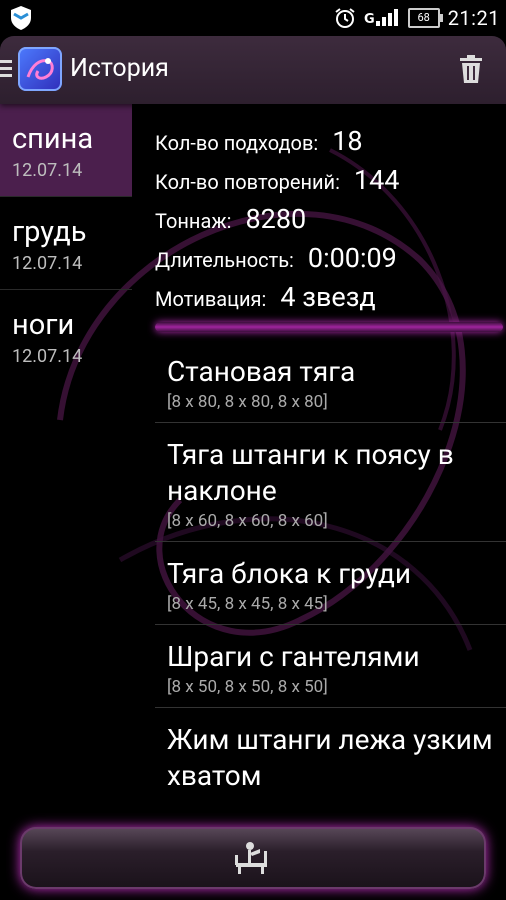 Image resolution: width=506 pixels, height=900 pixels. Describe the element at coordinates (425, 18) in the screenshot. I see `battery-icon: 68` at that location.